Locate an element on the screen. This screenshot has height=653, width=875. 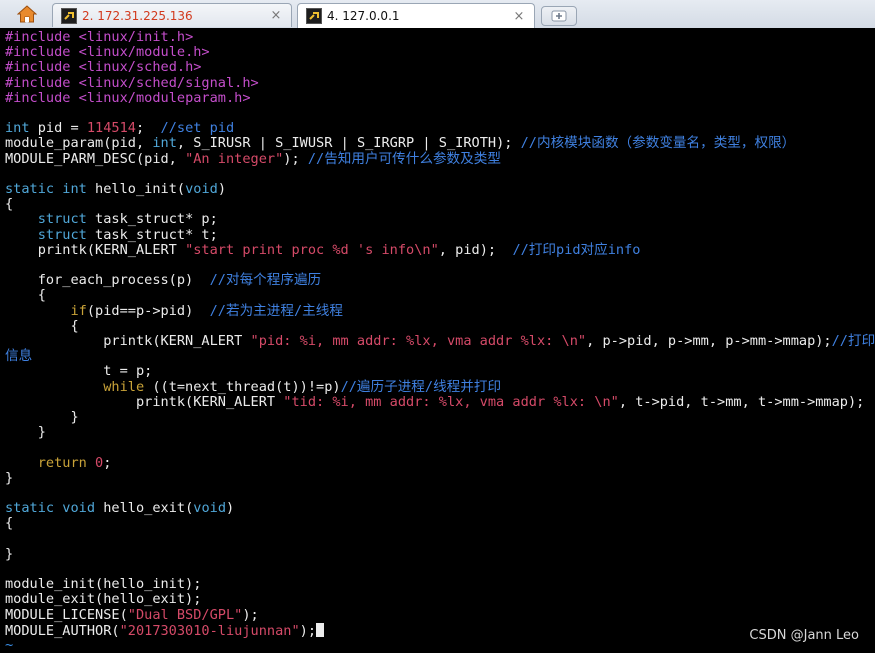
code-line: static void hello_exit(void) is located at coordinates (119, 508).